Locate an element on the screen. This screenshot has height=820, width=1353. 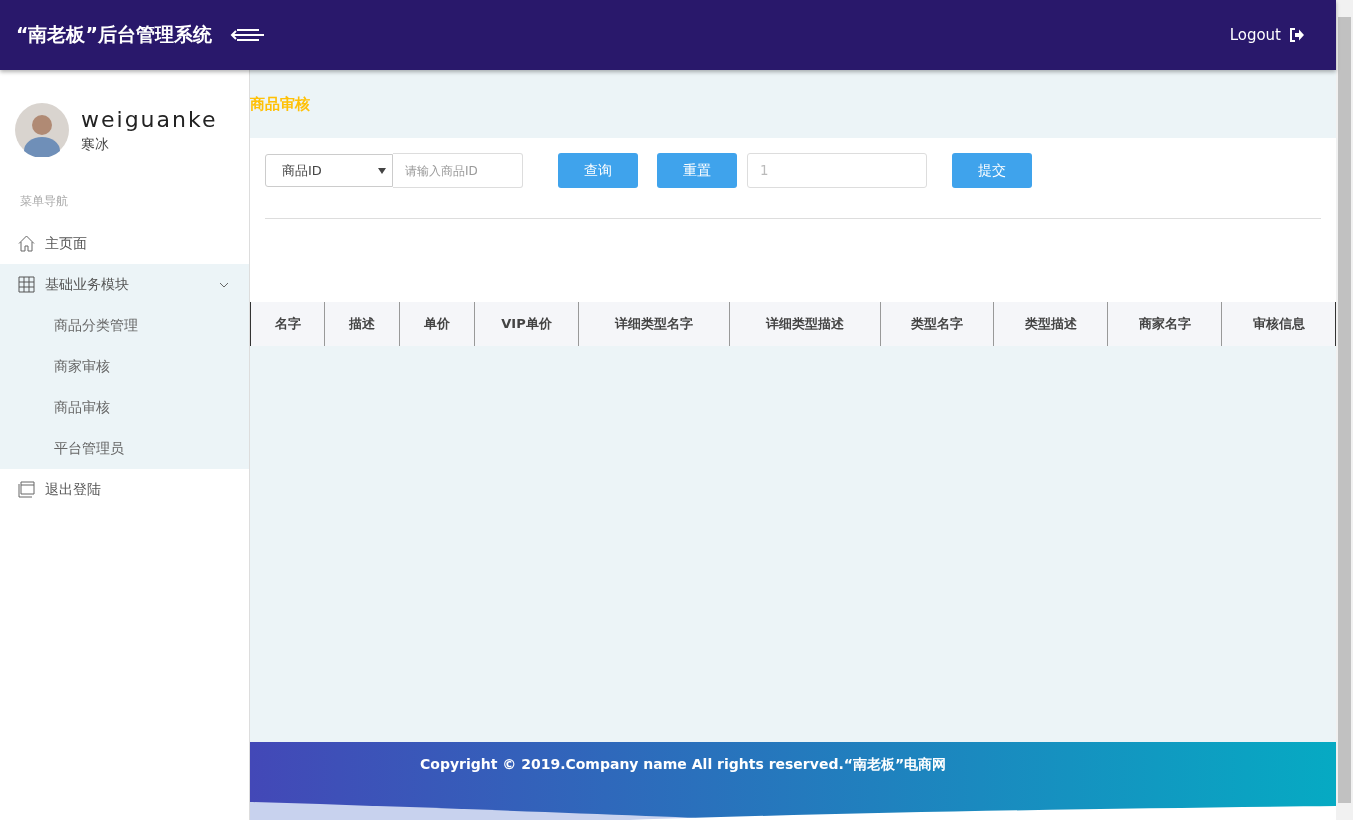
logout-icon is located at coordinates (1296, 35).